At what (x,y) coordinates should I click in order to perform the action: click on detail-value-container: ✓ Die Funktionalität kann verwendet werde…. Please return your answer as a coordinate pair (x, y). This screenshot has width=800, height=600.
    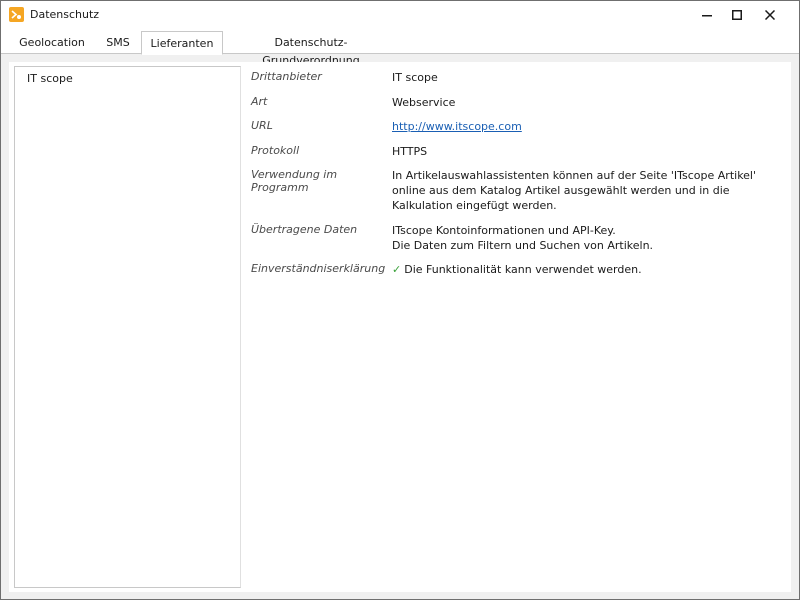
    Looking at the image, I should click on (584, 269).